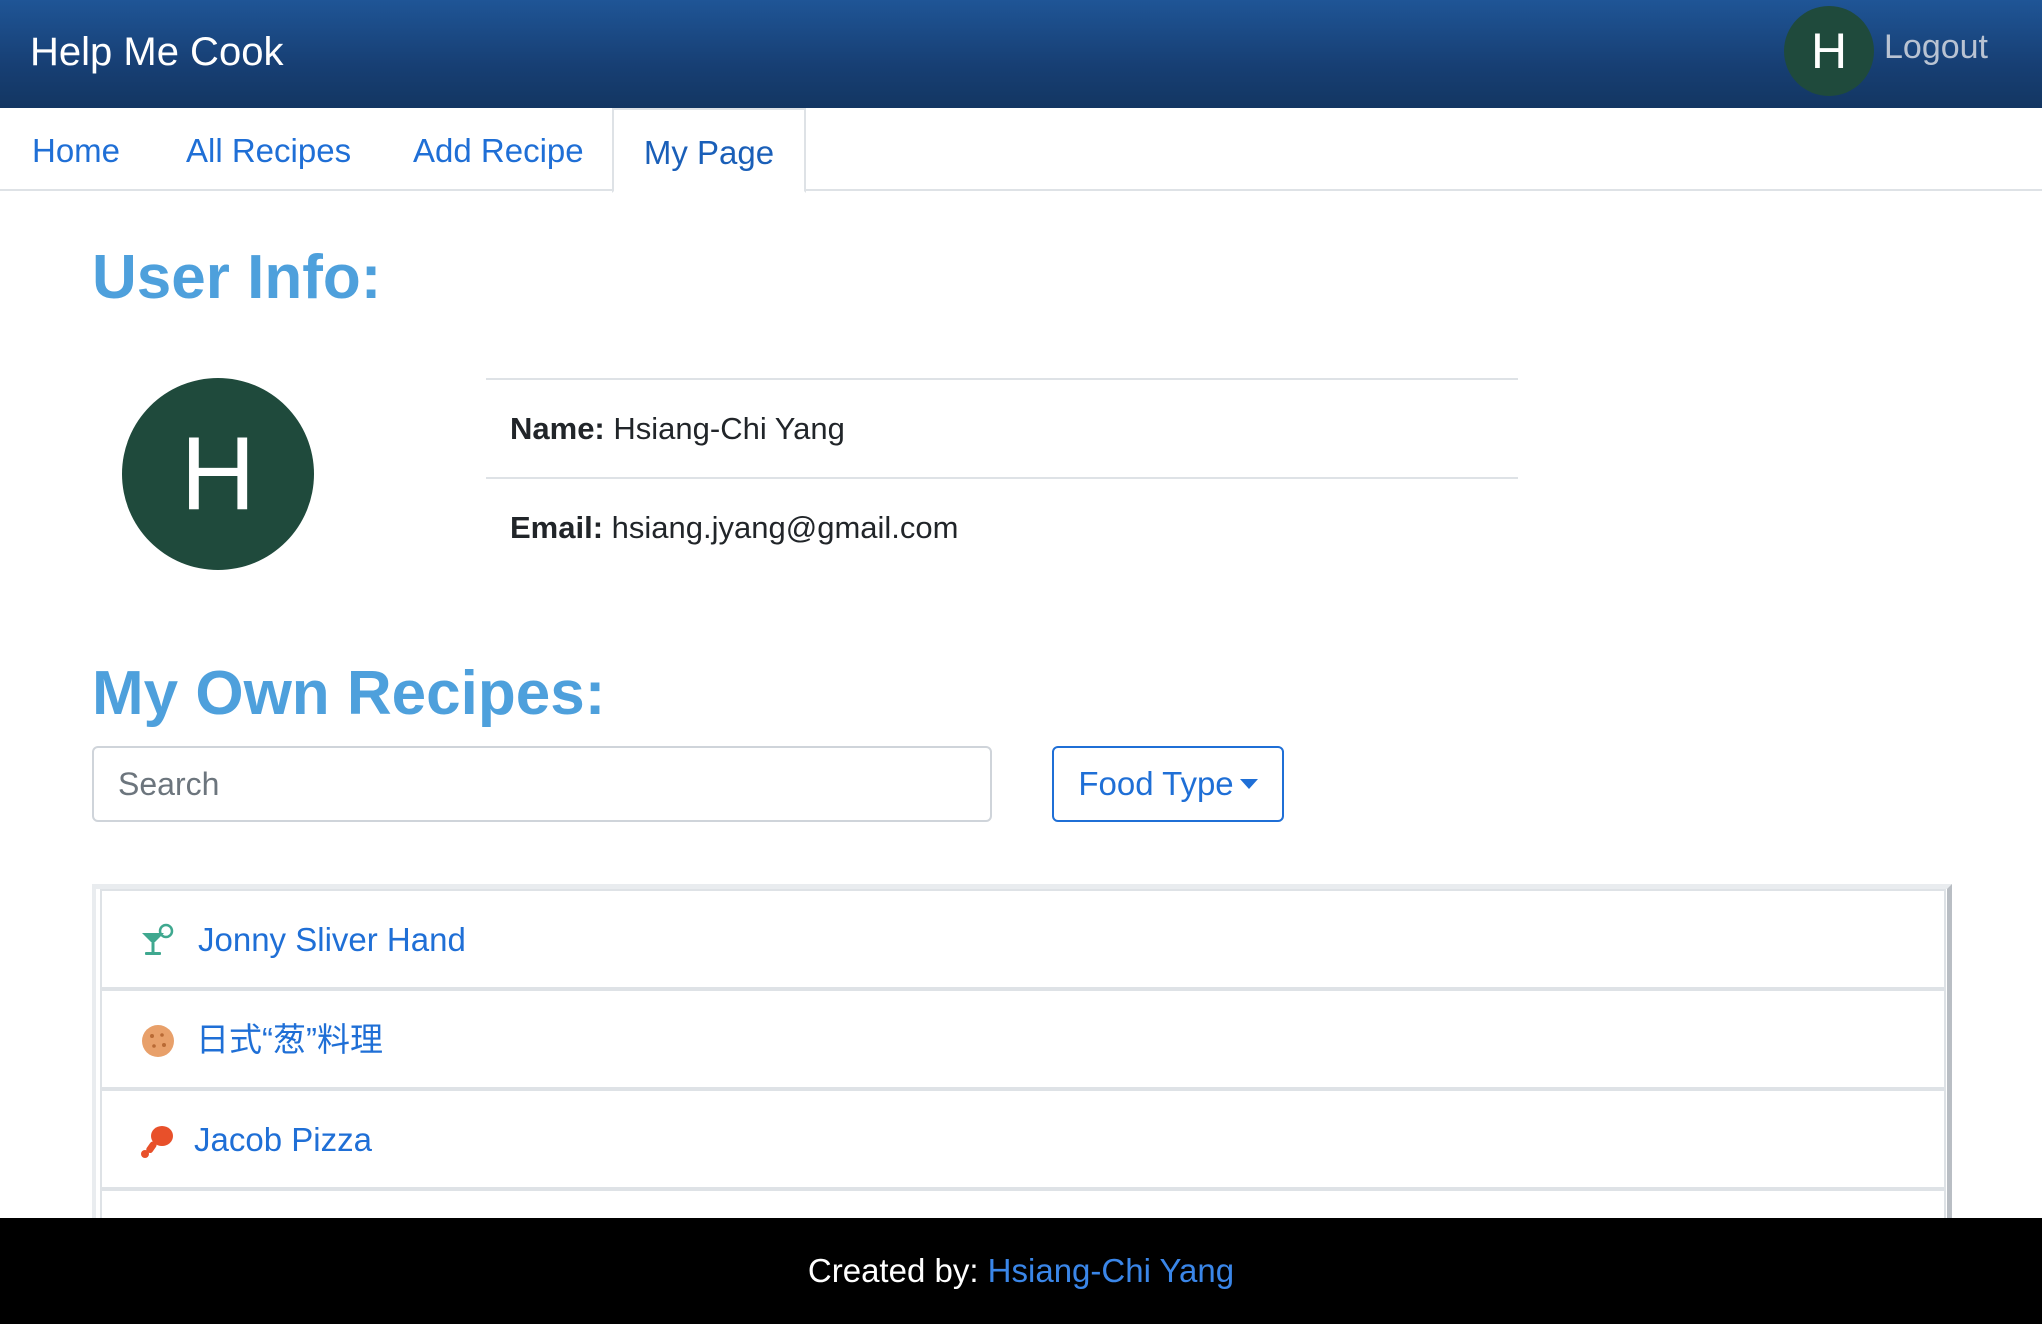  Describe the element at coordinates (1156, 783) in the screenshot. I see `food-type-label: Food Type` at that location.